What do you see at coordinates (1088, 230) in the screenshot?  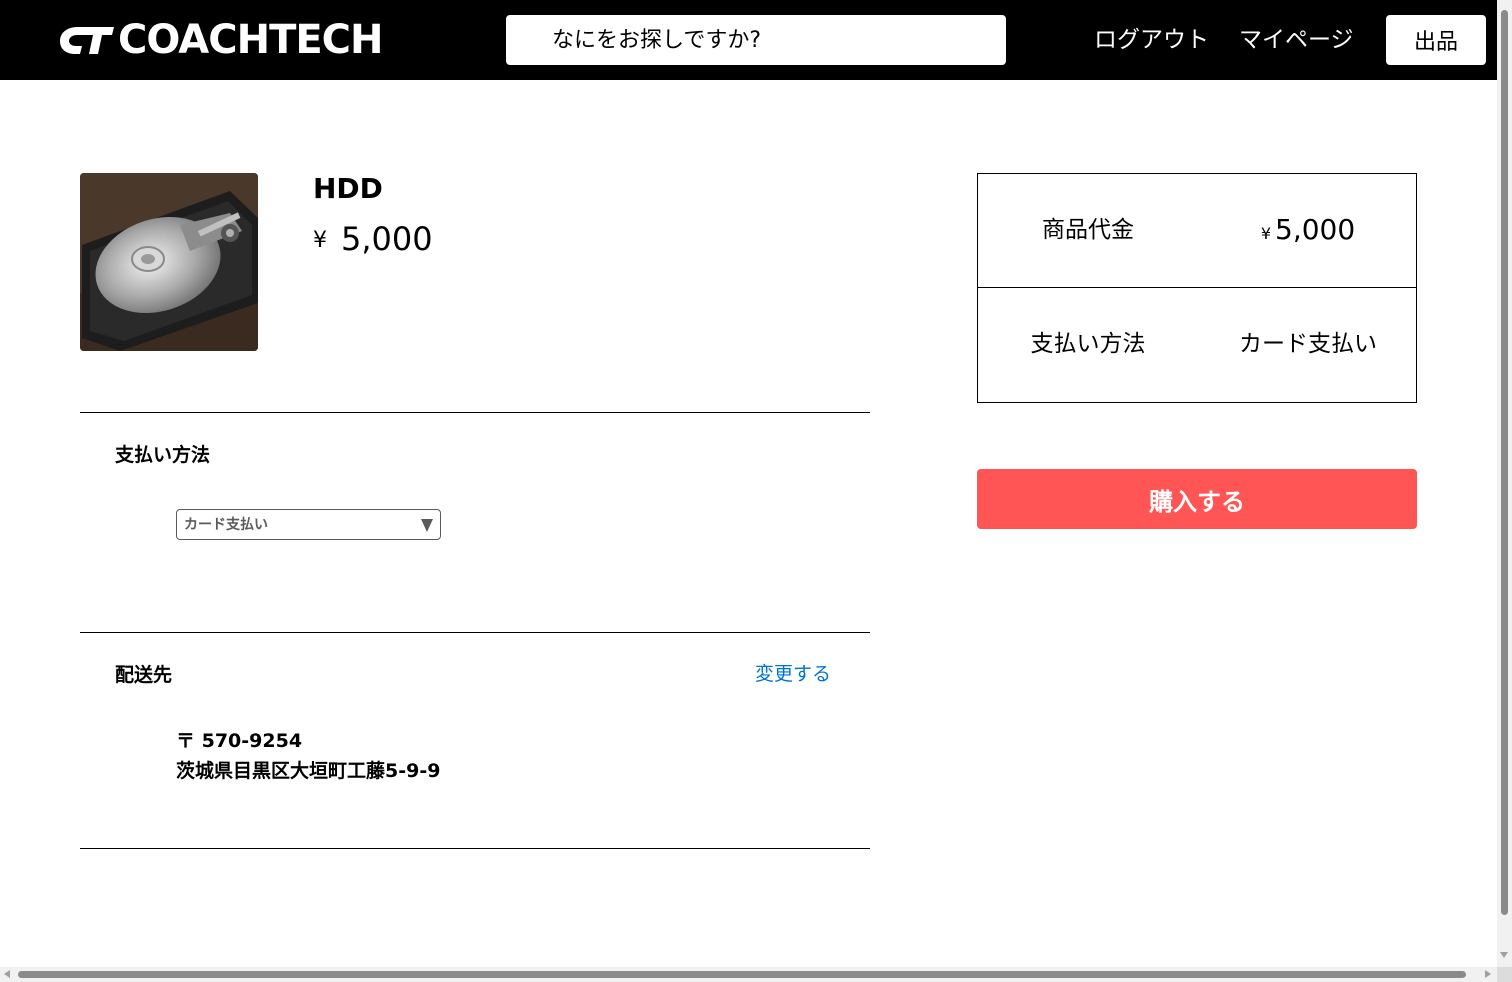 I see `summary-price-label: 商品代金` at bounding box center [1088, 230].